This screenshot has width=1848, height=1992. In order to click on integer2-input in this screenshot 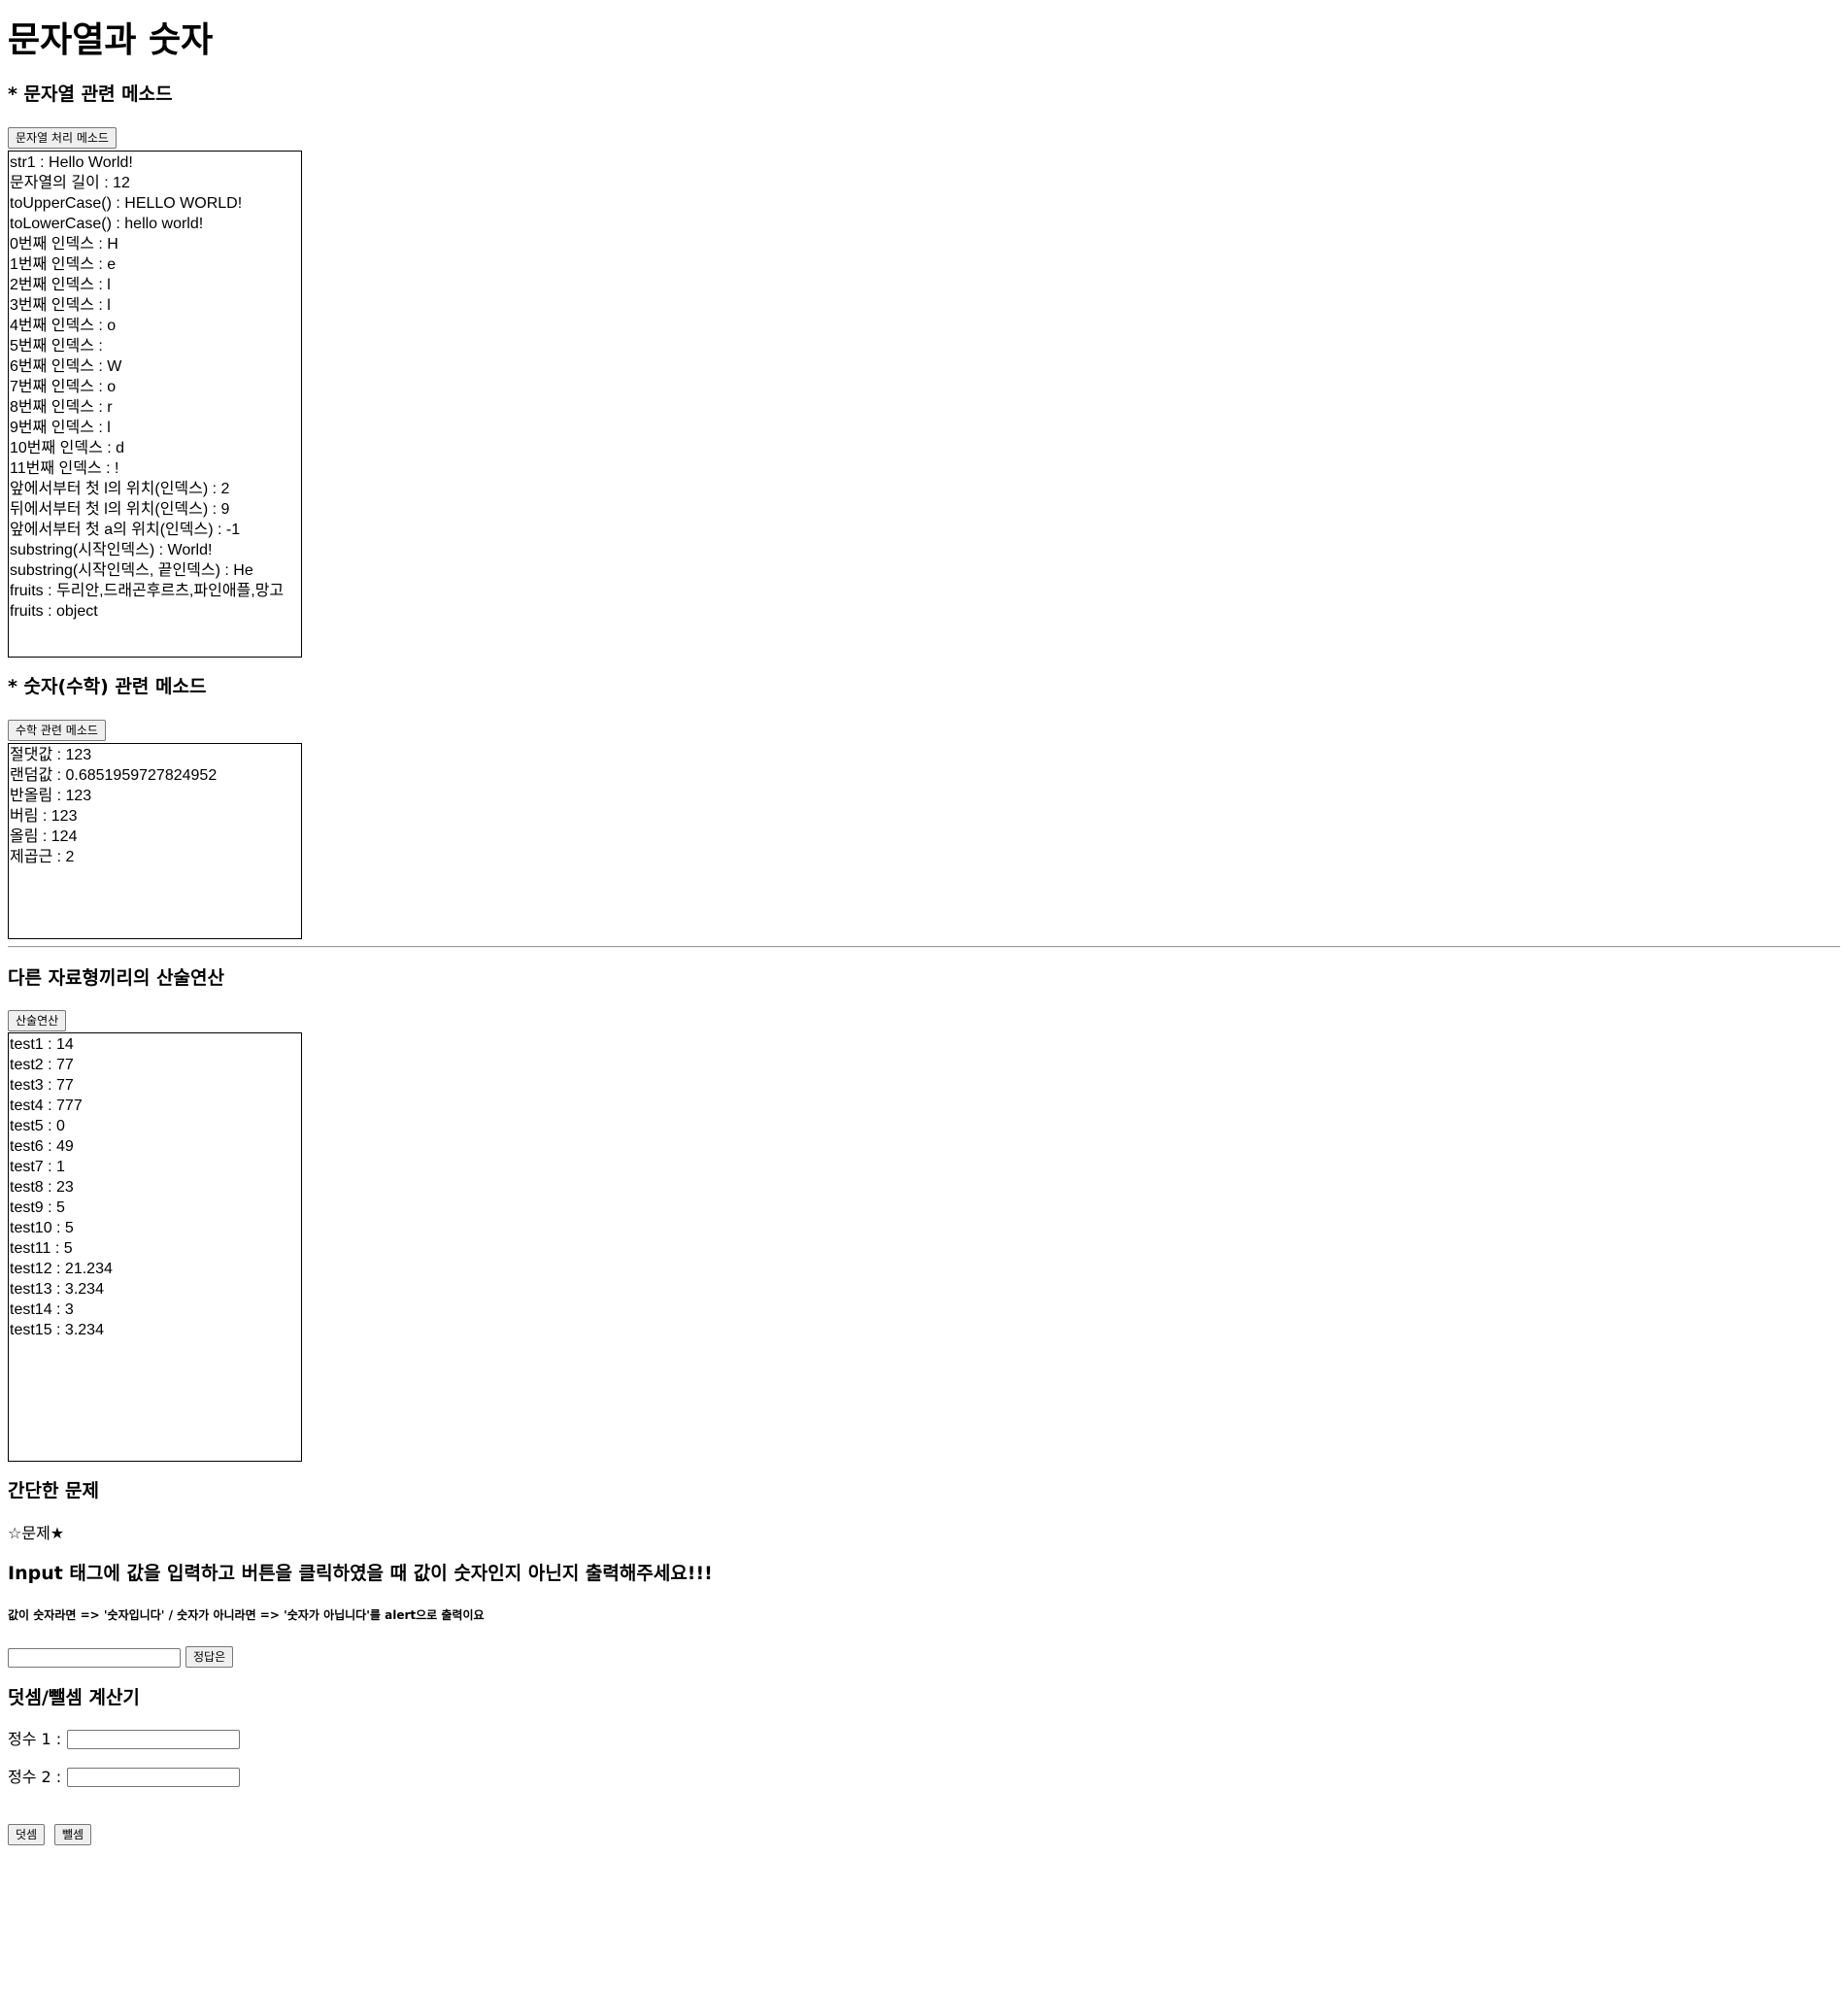, I will do `click(153, 1777)`.